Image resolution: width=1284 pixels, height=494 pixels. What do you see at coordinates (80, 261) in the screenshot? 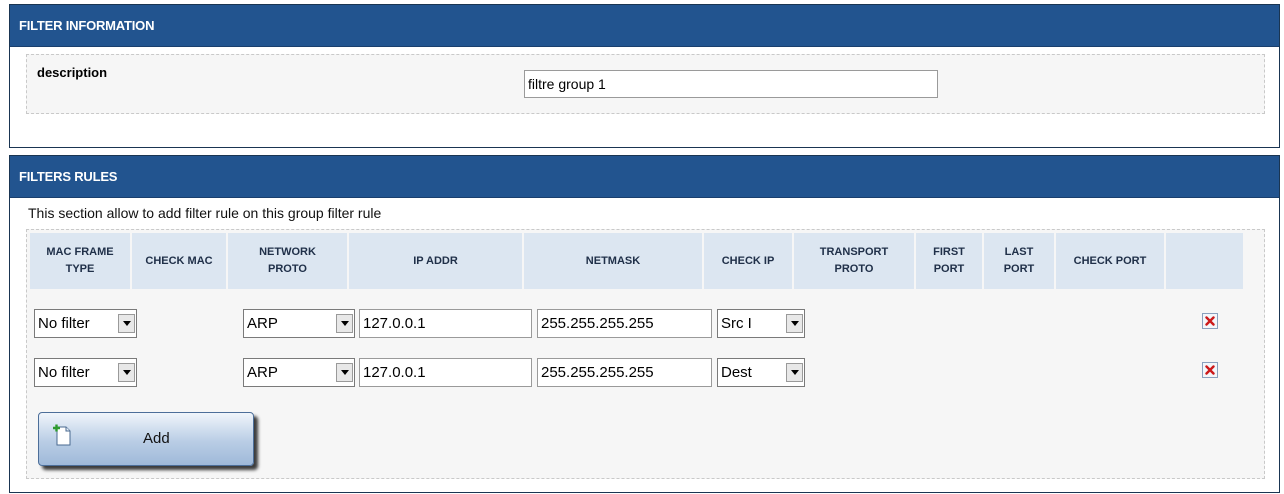
I see `column-header-mac-frame-type: MAC FRAME TYPE` at bounding box center [80, 261].